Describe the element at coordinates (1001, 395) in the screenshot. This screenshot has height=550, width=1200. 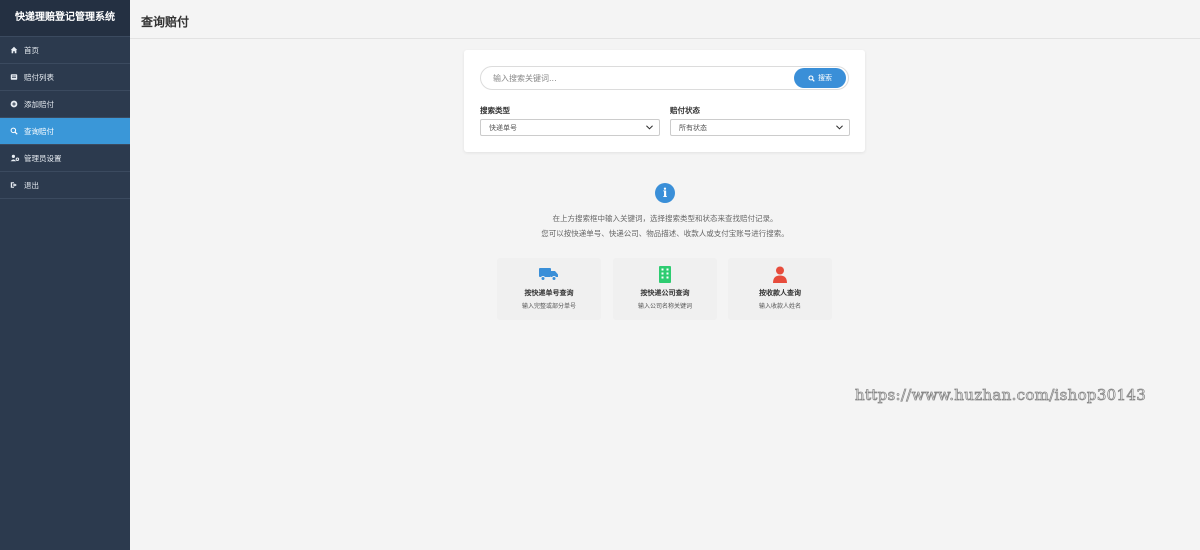
I see `watermark-text: https://www.huzhan.com/ishop30143` at that location.